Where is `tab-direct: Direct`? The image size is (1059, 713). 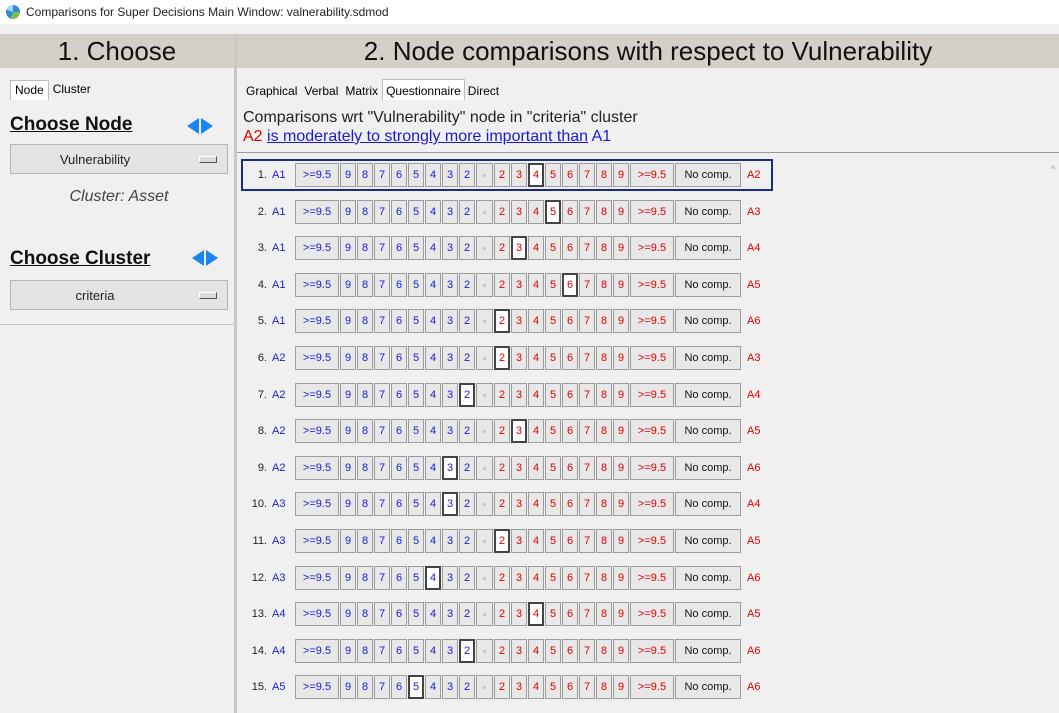
tab-direct: Direct is located at coordinates (484, 91).